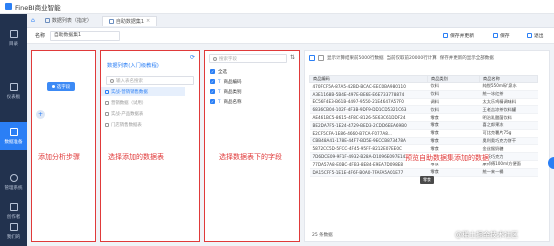 Image resolution: width=554 pixels, height=246 pixels. Describe the element at coordinates (462, 36) in the screenshot. I see `save-update-label: 保存并更新` at that location.